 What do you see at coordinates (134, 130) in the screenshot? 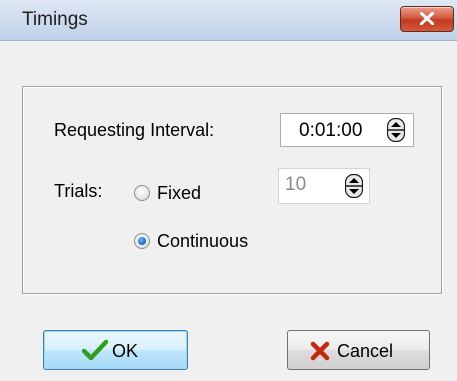
I see `requesting-interval-label: Requesting Interval:` at bounding box center [134, 130].